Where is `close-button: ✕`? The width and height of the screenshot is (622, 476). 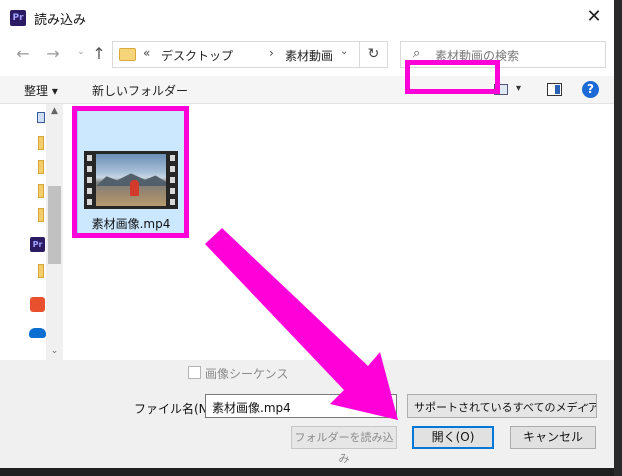
close-button: ✕ is located at coordinates (594, 17).